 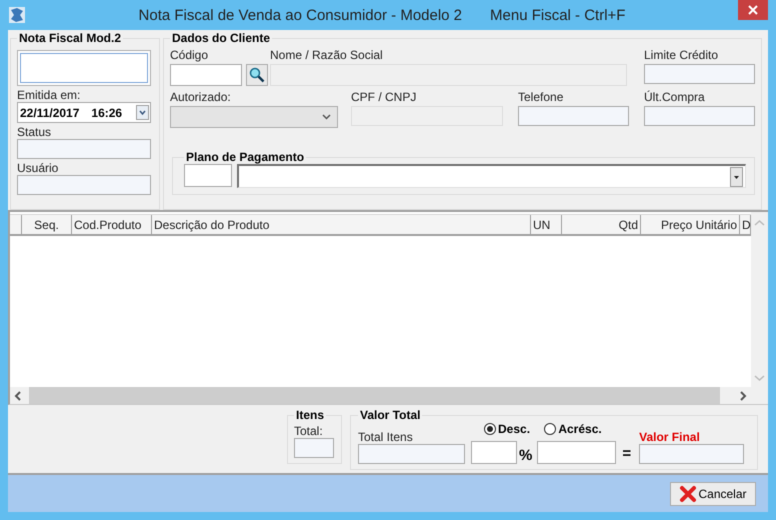 What do you see at coordinates (254, 117) in the screenshot?
I see `authorized-dropdown` at bounding box center [254, 117].